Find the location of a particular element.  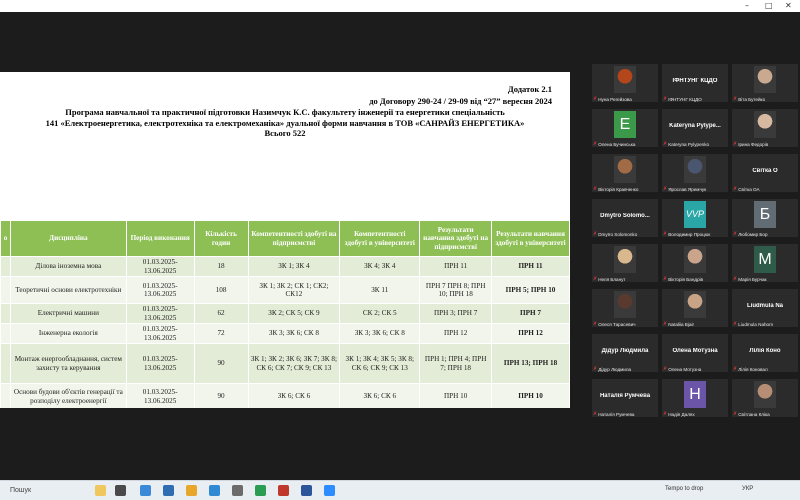

participant-name-tag: ✗ Любомир Бор is located at coordinates (750, 234).